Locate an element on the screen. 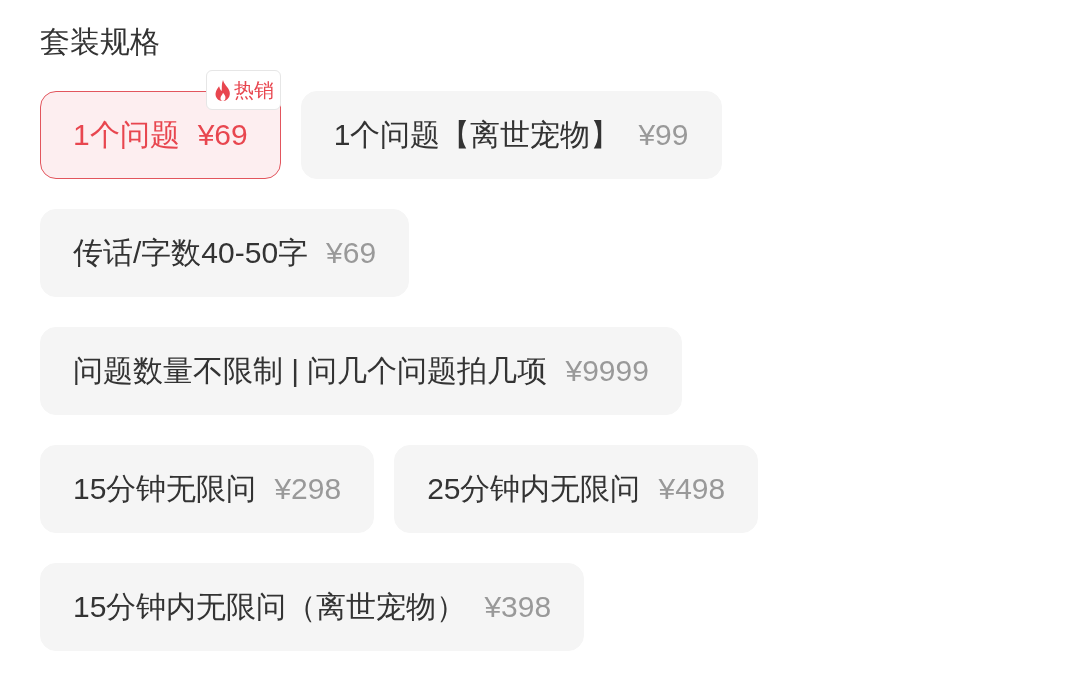 The width and height of the screenshot is (1080, 674). package-option: 25分钟内无限问 ¥498 is located at coordinates (576, 489).